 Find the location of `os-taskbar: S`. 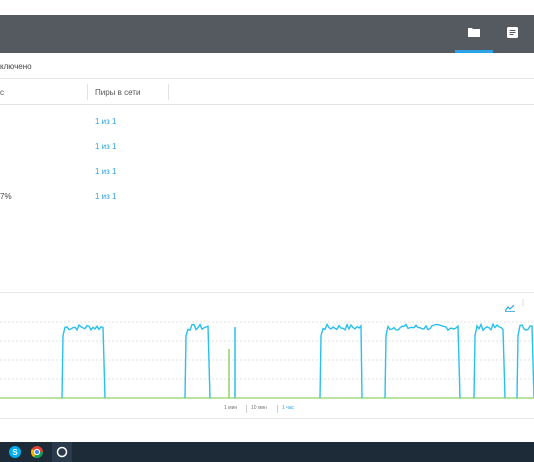

os-taskbar: S is located at coordinates (267, 452).